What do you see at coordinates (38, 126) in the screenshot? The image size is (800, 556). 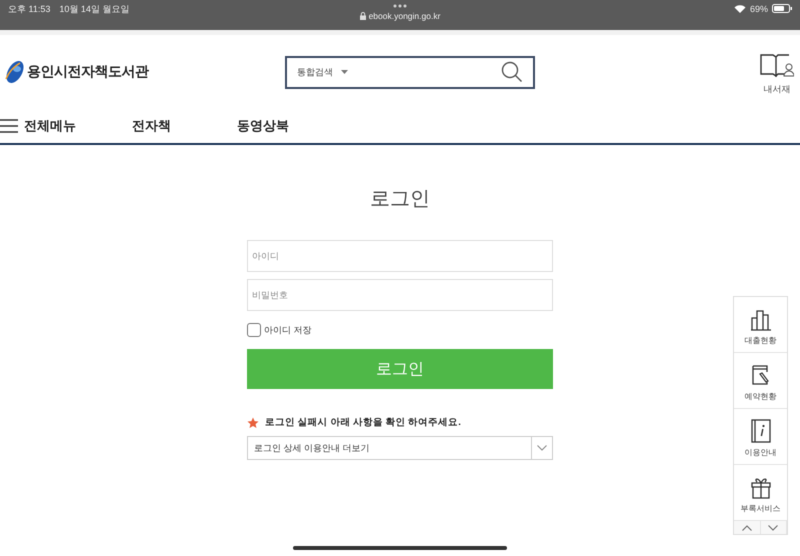 I see `all-menu-button: 전체메뉴` at bounding box center [38, 126].